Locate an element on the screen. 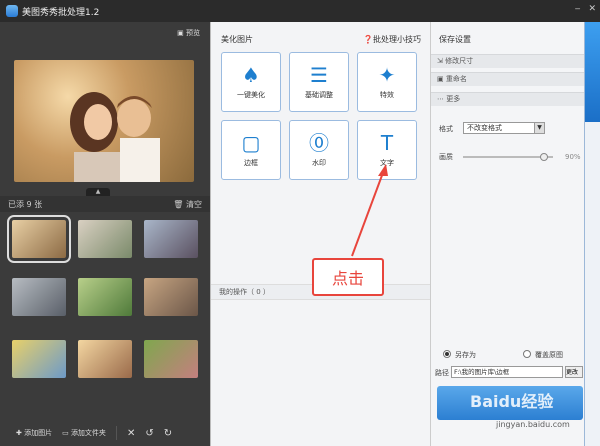 This screenshot has width=600, height=446. tool-text: T 文字 is located at coordinates (387, 150).